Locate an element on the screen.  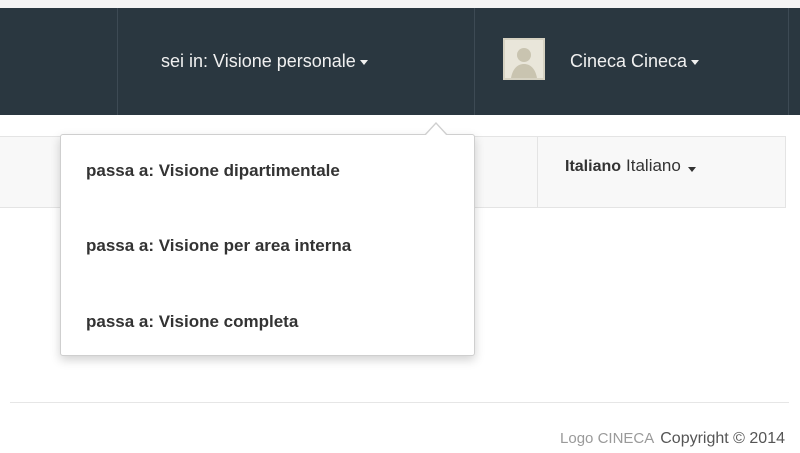
user-name: Cineca Cineca is located at coordinates (629, 61).